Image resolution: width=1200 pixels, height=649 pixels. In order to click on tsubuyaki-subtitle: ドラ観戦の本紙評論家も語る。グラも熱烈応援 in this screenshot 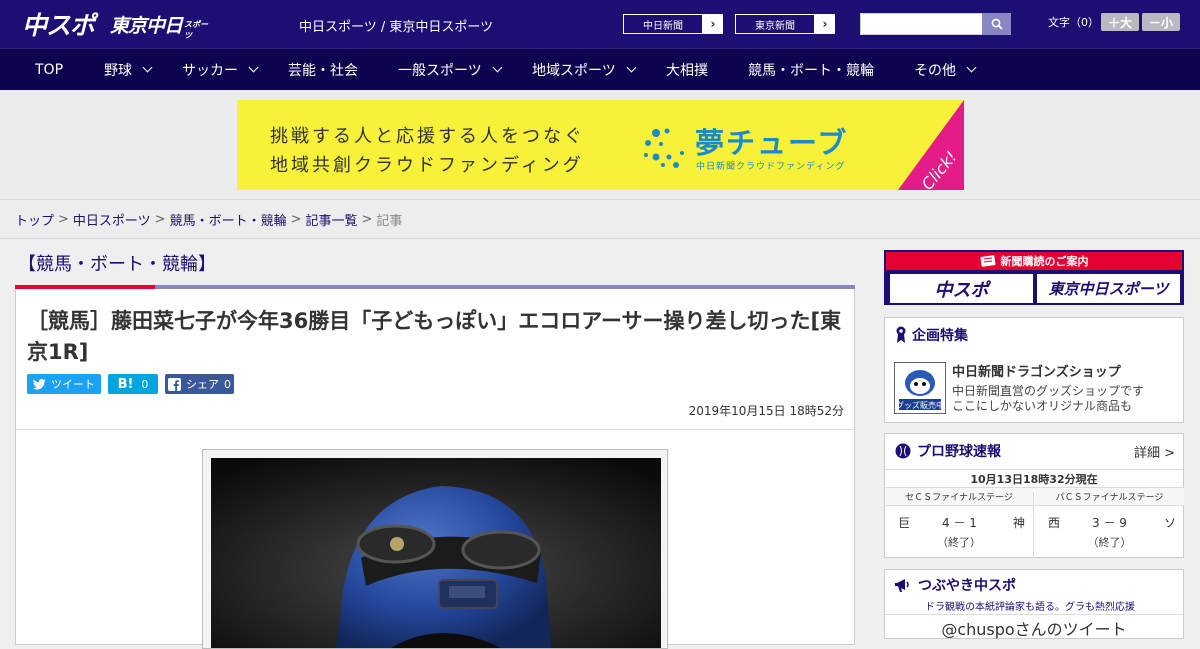, I will do `click(1030, 607)`.